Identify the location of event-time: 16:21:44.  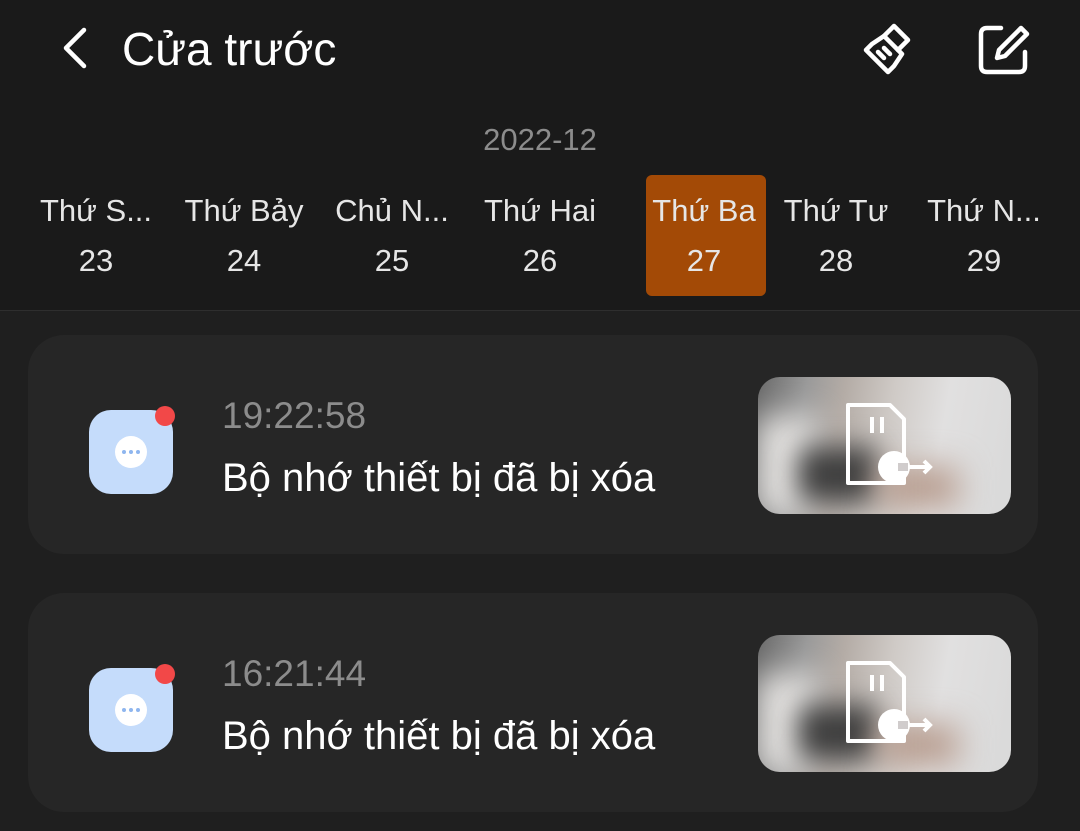
(294, 673).